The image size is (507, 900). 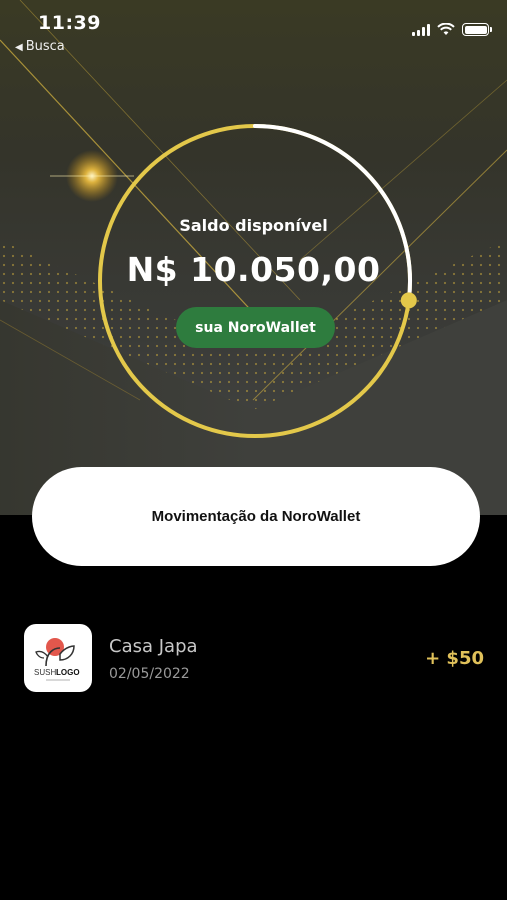 I want to click on merchant-logo: SUSHI LOGO, so click(x=58, y=658).